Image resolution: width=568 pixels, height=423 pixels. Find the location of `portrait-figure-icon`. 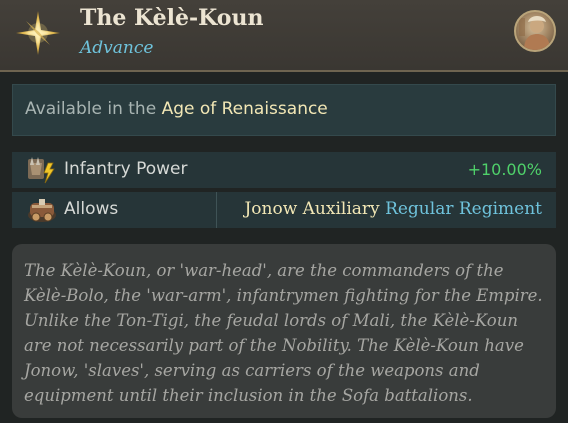

portrait-figure-icon is located at coordinates (534, 33).